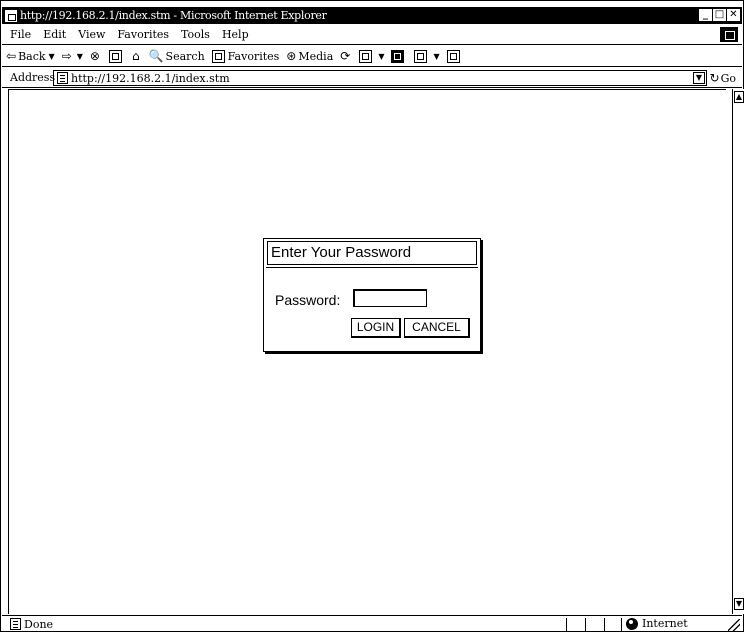 The image size is (744, 632). What do you see at coordinates (734, 625) in the screenshot?
I see `resize-grip-icon` at bounding box center [734, 625].